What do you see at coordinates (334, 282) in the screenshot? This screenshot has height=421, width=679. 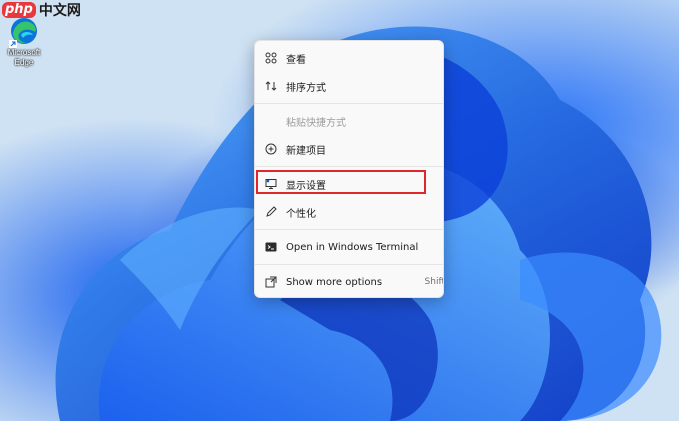 I see `menu-item-label: Show more options` at bounding box center [334, 282].